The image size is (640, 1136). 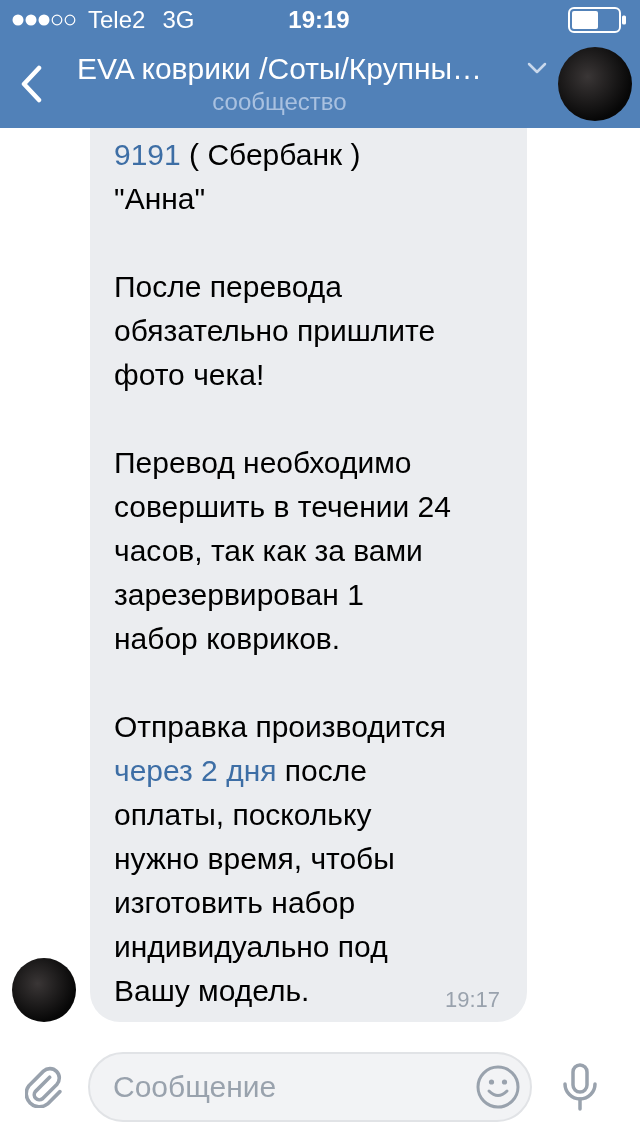 What do you see at coordinates (580, 1087) in the screenshot?
I see `microphone-icon` at bounding box center [580, 1087].